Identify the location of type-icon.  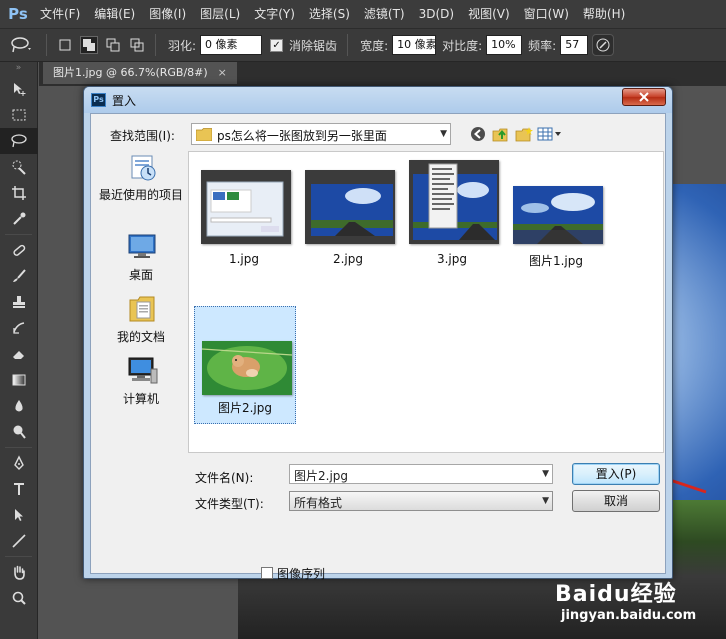
(19, 489).